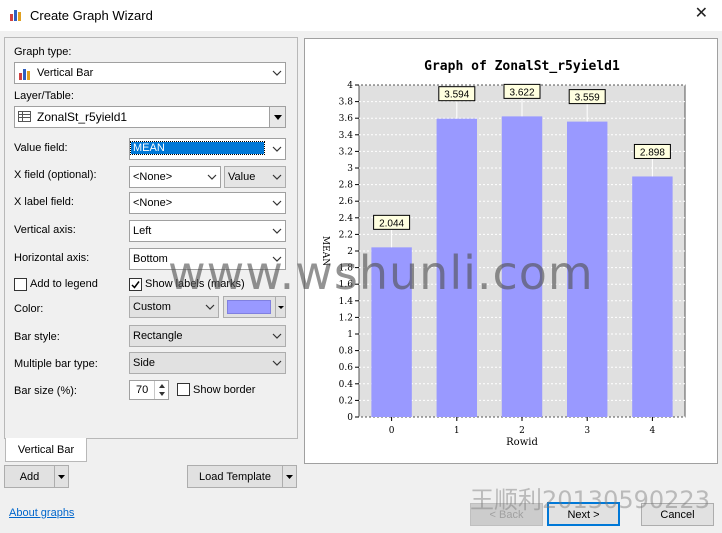 Image resolution: width=722 pixels, height=533 pixels. Describe the element at coordinates (46, 450) in the screenshot. I see `tab-vertical-bar: Vertical Bar` at that location.